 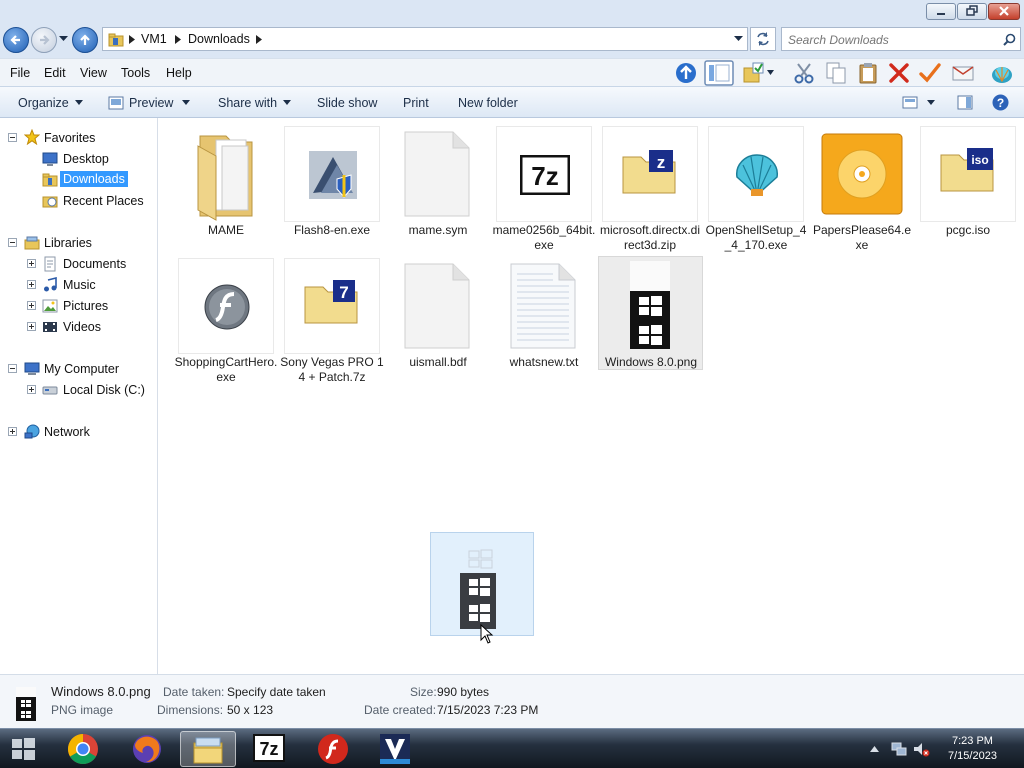 What do you see at coordinates (67, 432) in the screenshot?
I see `nav-network: Network` at bounding box center [67, 432].